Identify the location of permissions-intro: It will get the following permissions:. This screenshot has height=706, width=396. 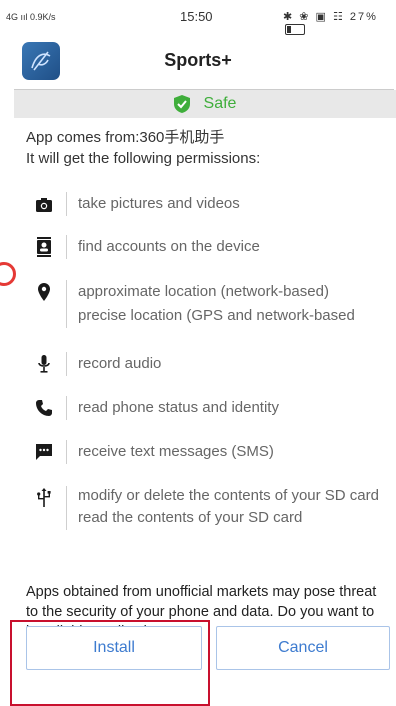
(143, 158).